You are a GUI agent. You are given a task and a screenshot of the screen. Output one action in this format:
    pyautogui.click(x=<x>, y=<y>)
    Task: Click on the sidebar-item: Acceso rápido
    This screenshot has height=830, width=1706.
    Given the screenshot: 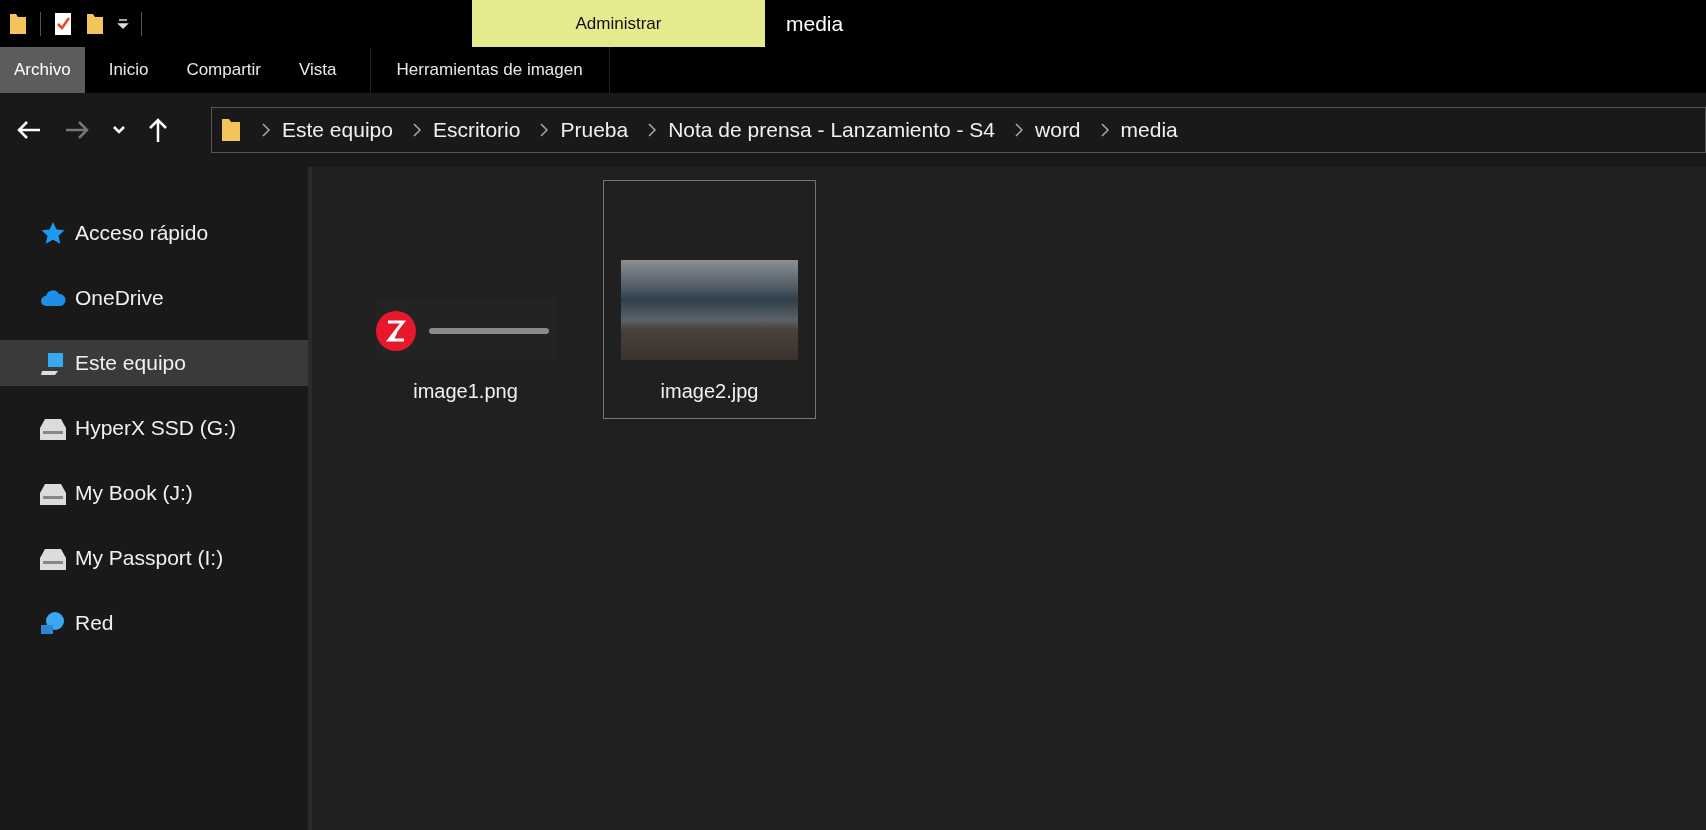 What is the action you would take?
    pyautogui.click(x=154, y=233)
    